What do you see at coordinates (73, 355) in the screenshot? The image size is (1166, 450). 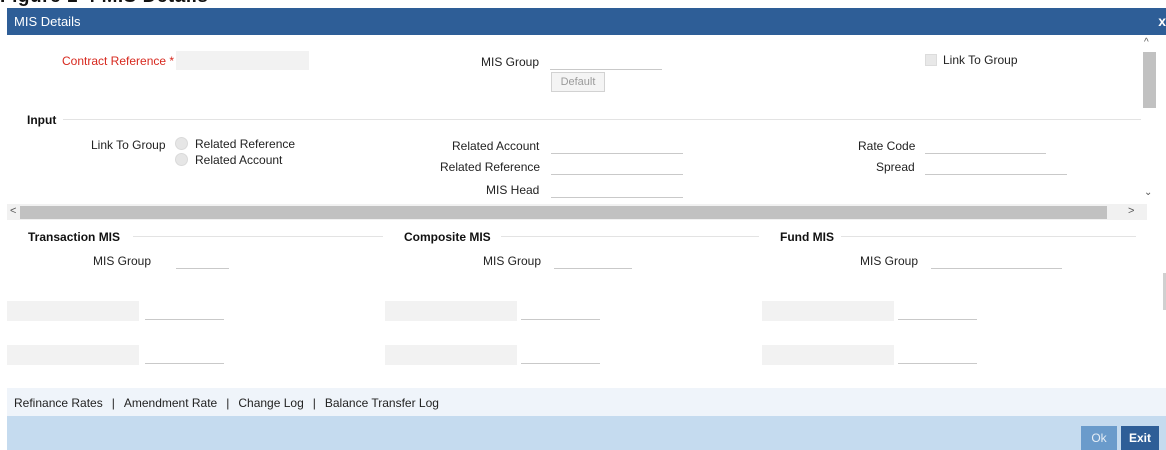 I see `transaction-mis-code-2-label` at bounding box center [73, 355].